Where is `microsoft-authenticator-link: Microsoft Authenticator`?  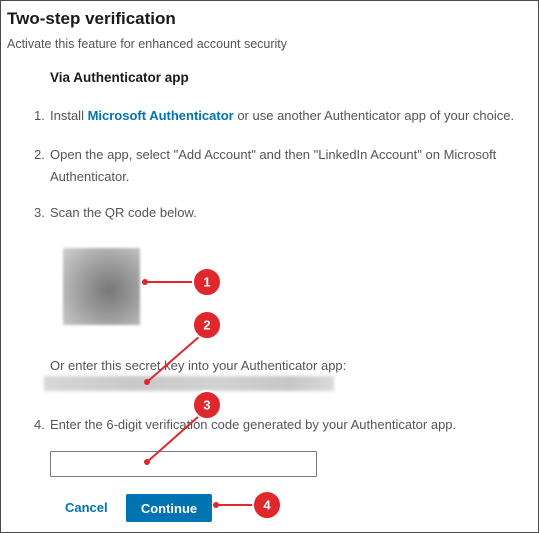
microsoft-authenticator-link: Microsoft Authenticator is located at coordinates (161, 115).